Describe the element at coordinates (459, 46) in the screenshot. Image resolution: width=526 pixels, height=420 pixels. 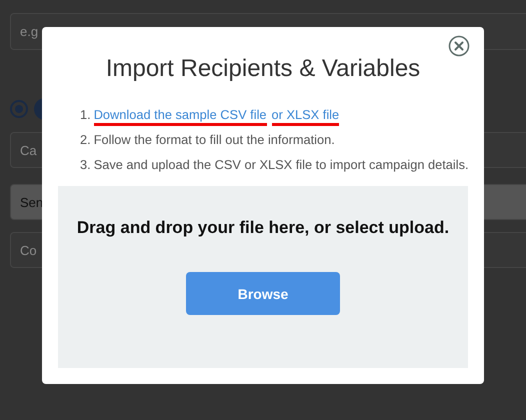
I see `close-icon` at that location.